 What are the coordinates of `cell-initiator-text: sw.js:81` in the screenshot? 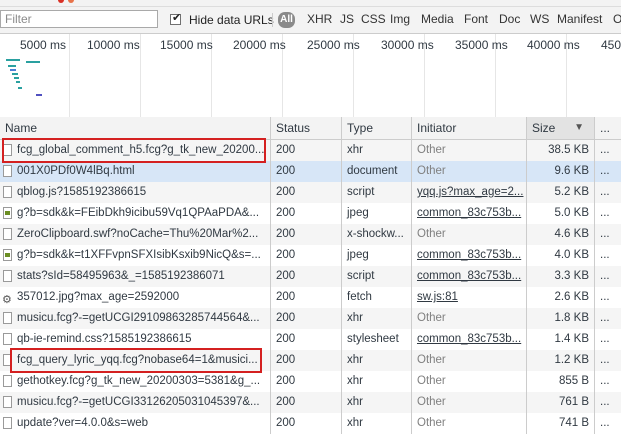 It's located at (437, 297).